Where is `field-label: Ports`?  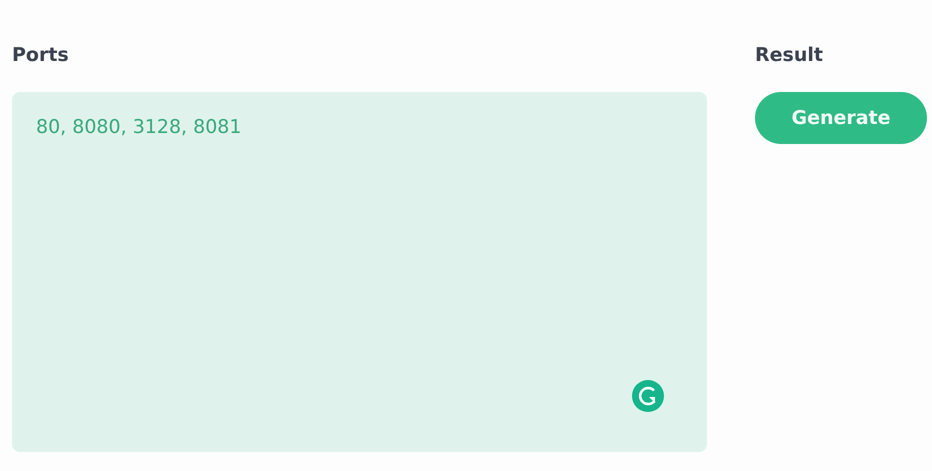
field-label: Ports is located at coordinates (41, 55).